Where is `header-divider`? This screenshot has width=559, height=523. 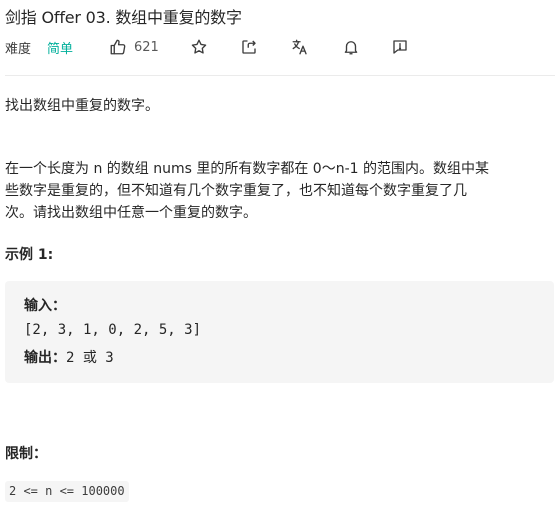
header-divider is located at coordinates (280, 75).